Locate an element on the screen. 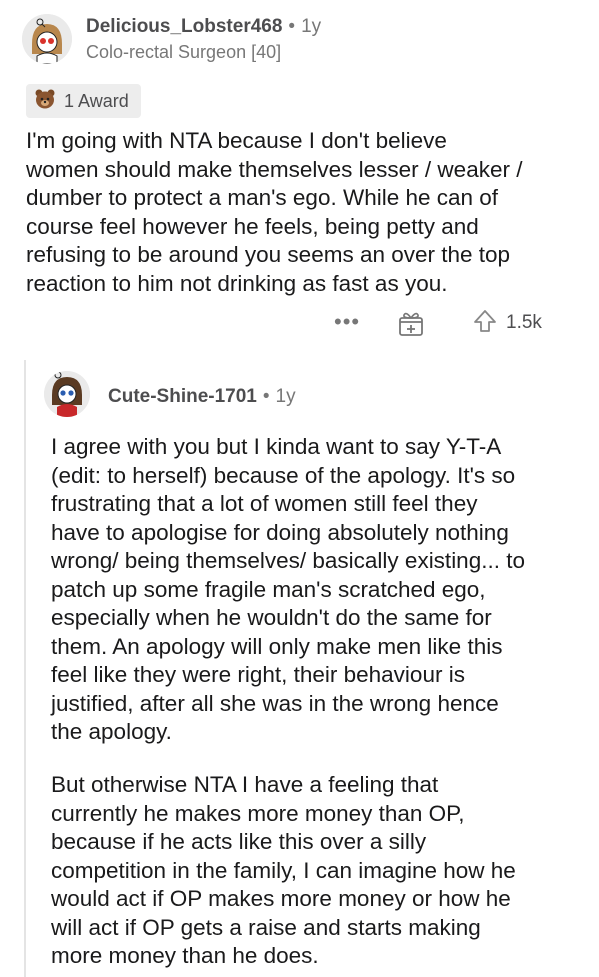 The width and height of the screenshot is (599, 977). gift-icon is located at coordinates (411, 323).